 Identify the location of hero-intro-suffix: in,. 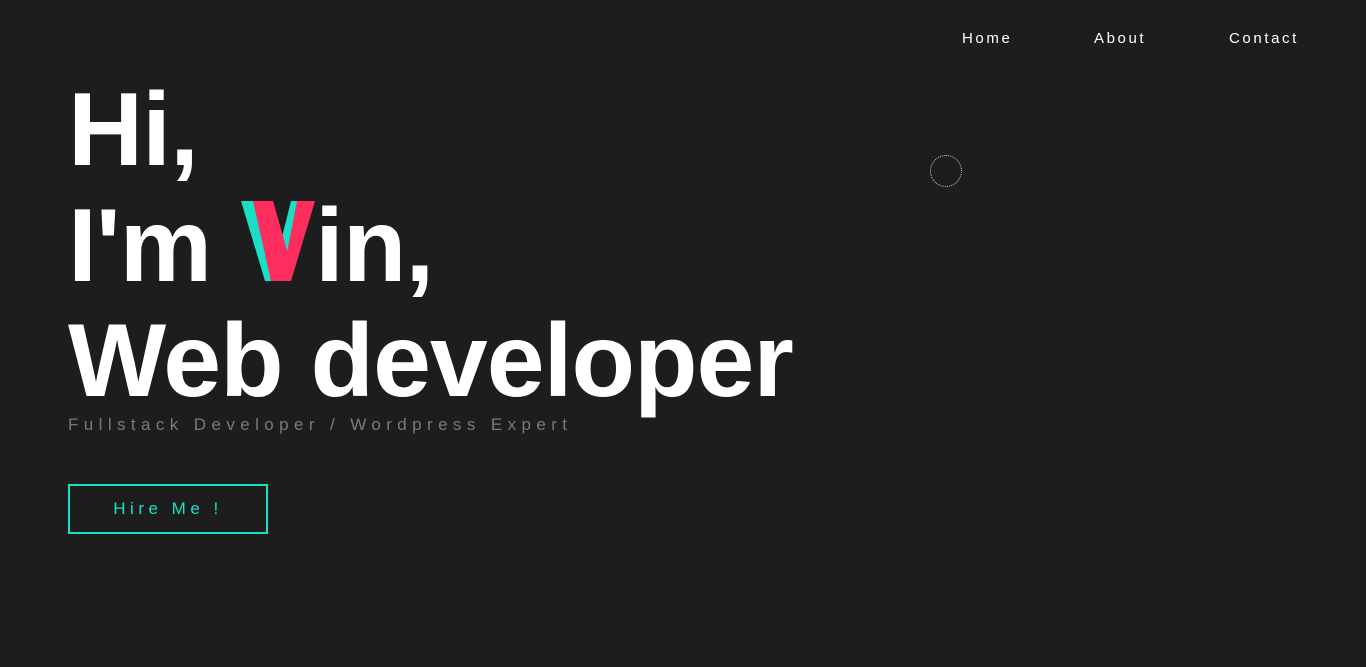
(374, 246).